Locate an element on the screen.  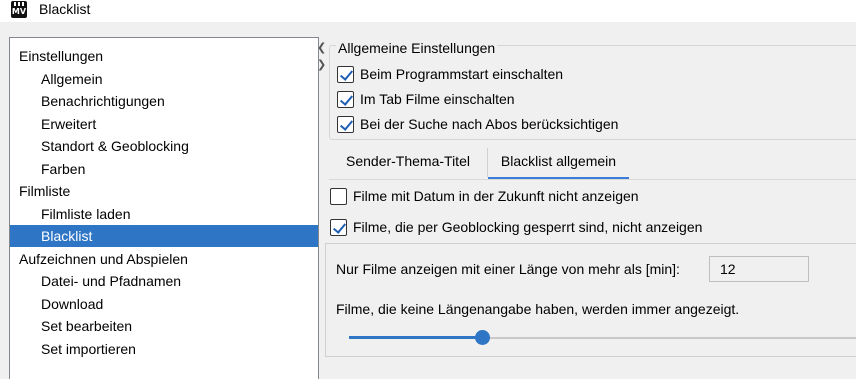
tab-bar: Sender-Thema-Titel Blacklist allgemein is located at coordinates (592, 162).